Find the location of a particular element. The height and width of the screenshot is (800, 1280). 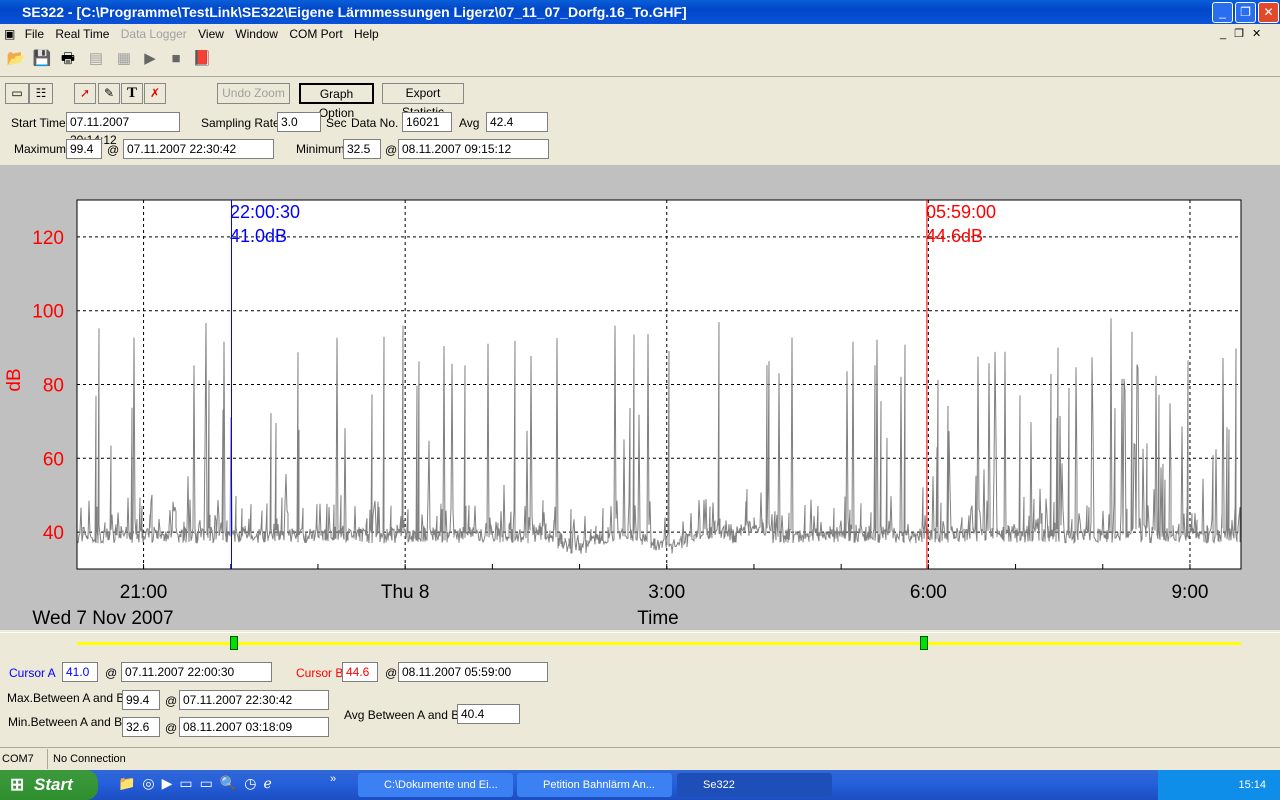

maximize-button: ❐ is located at coordinates (1245, 12).